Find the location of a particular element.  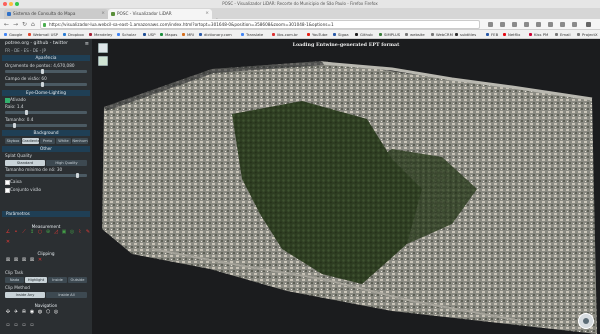

bookmark-item: dictionary.com is located at coordinates (215, 34).